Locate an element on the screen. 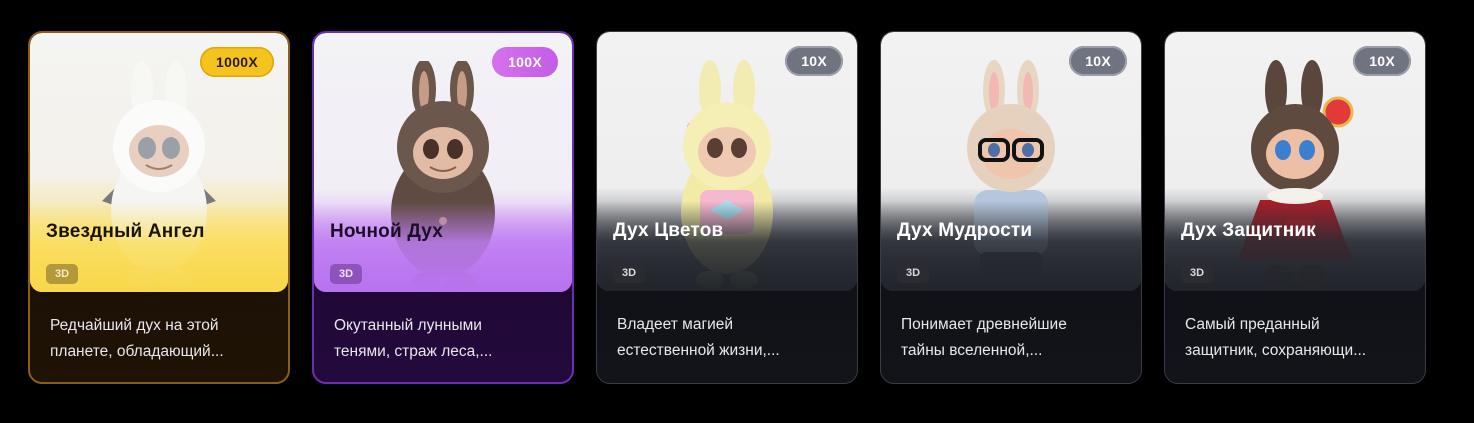  card-title: Звездный Ангел is located at coordinates (125, 231).